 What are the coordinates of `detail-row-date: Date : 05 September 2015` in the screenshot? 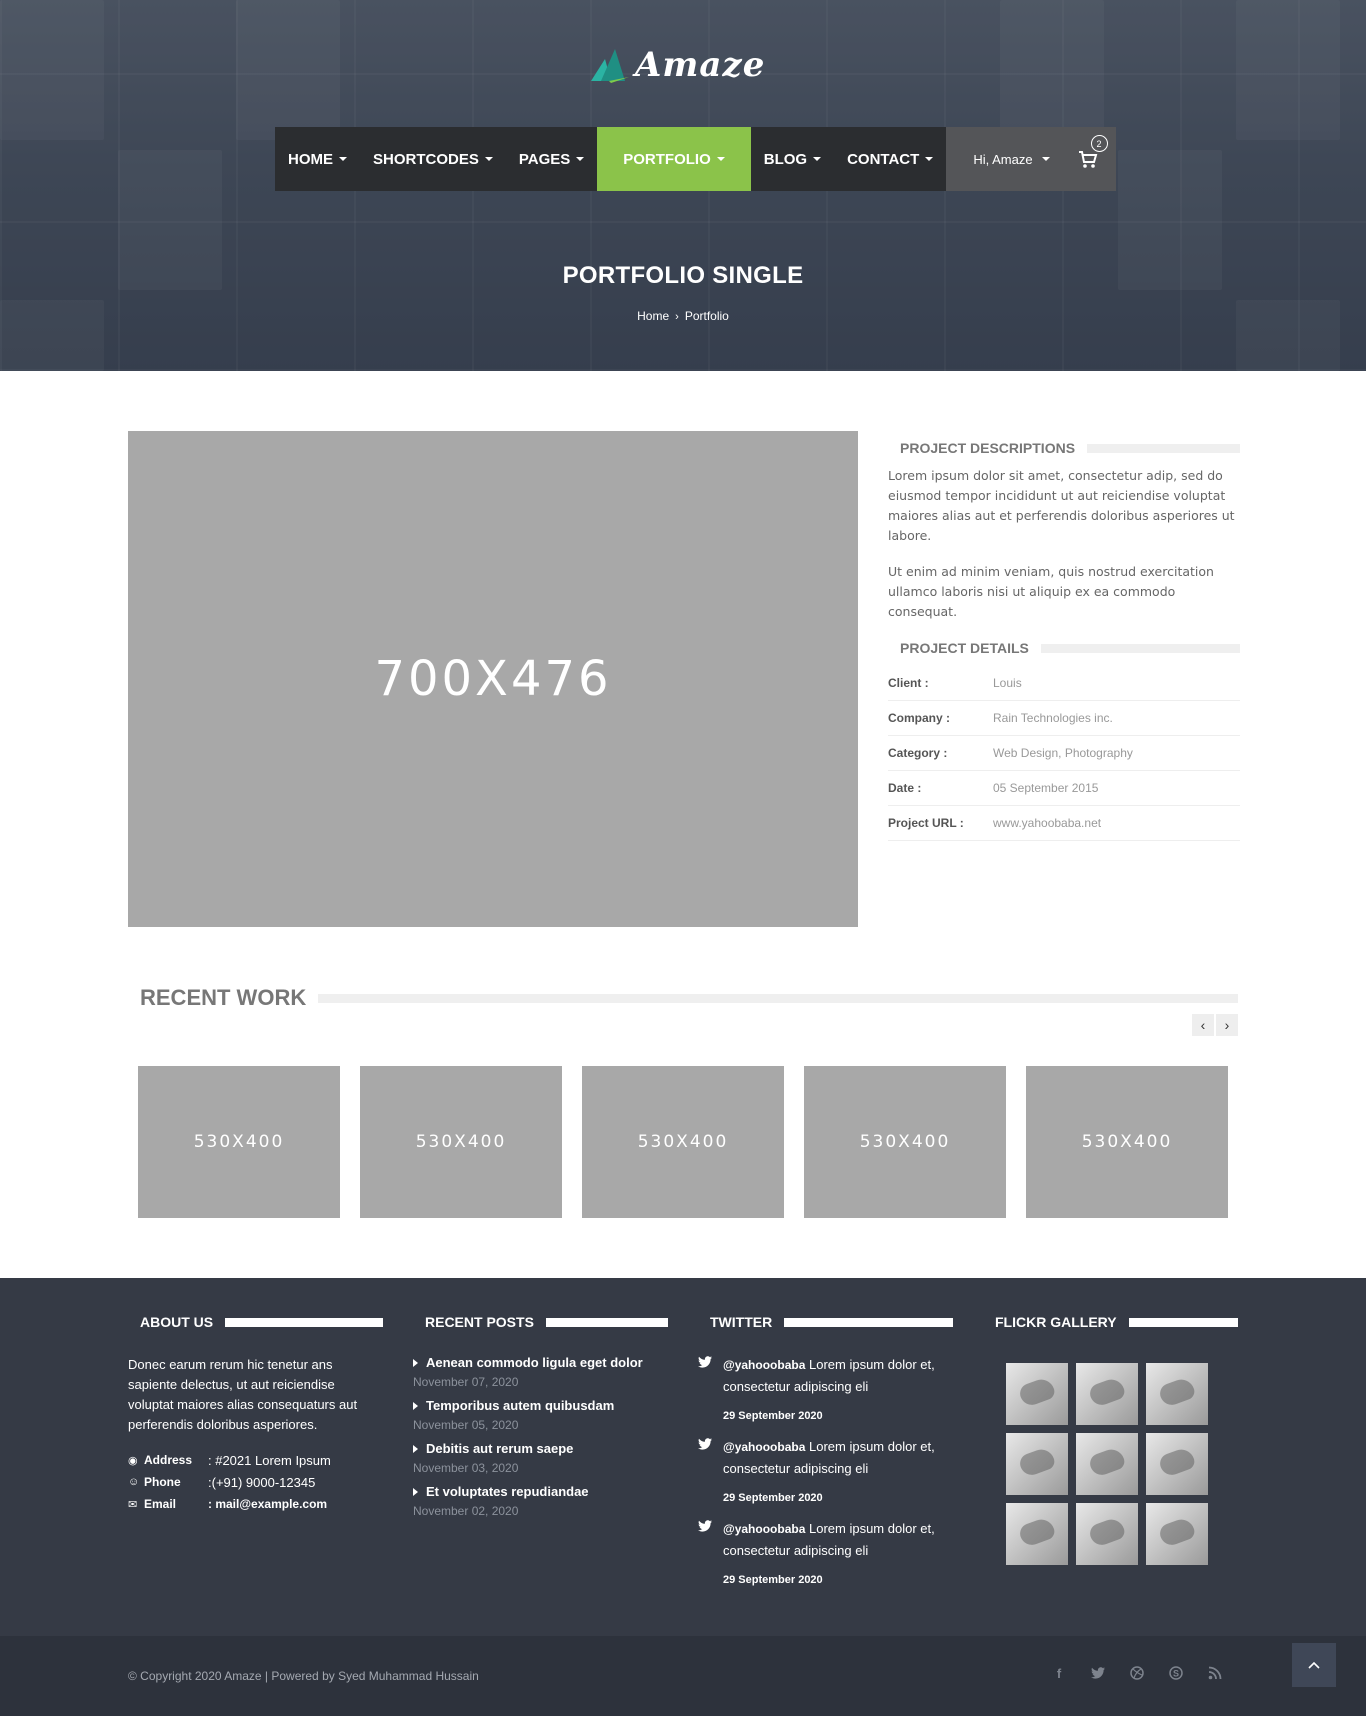 It's located at (1064, 788).